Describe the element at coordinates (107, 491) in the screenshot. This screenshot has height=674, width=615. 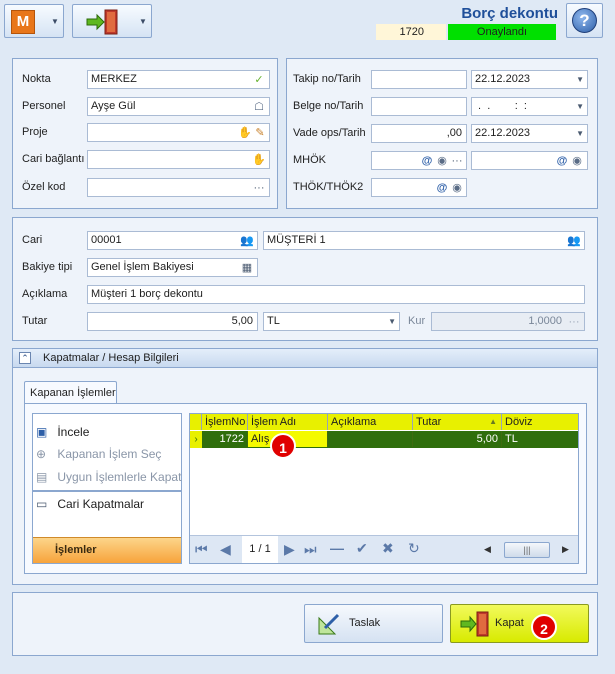
I see `actions-divider` at that location.